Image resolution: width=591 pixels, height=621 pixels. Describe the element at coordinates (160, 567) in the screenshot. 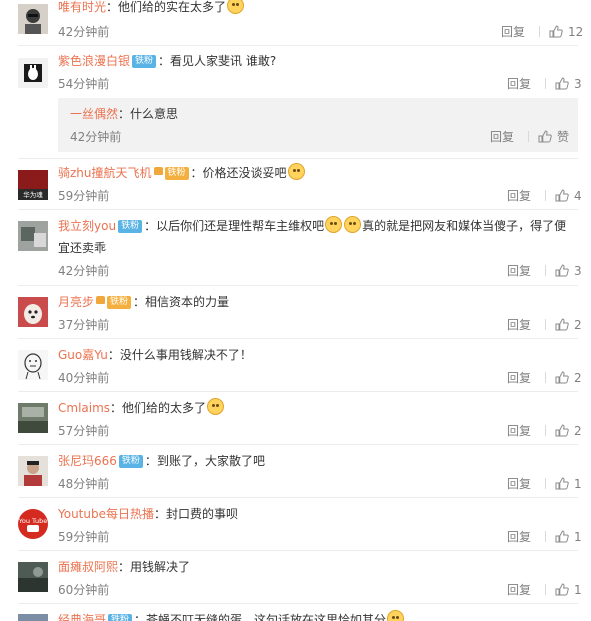

I see `comment-text: 用钱解决了` at that location.